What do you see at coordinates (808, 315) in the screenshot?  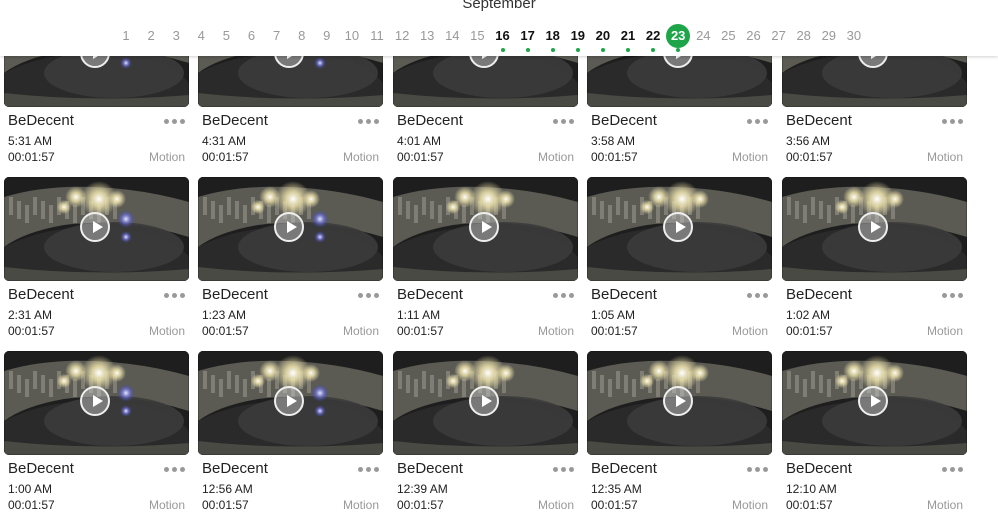 I see `recording-time: 1:02 AM` at bounding box center [808, 315].